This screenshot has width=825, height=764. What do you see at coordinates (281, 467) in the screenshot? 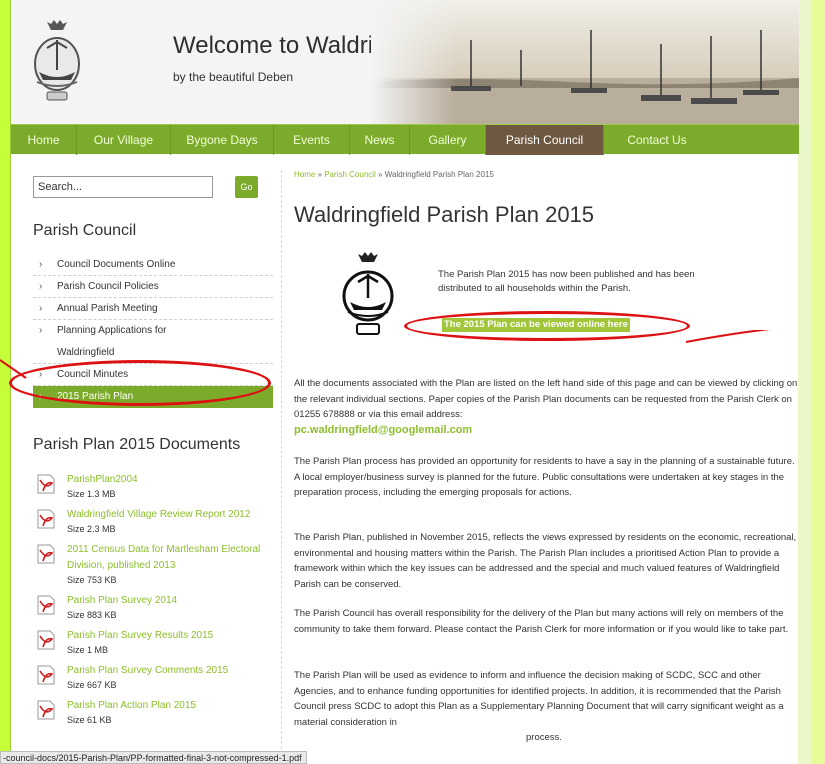
I see `column-divider` at bounding box center [281, 467].